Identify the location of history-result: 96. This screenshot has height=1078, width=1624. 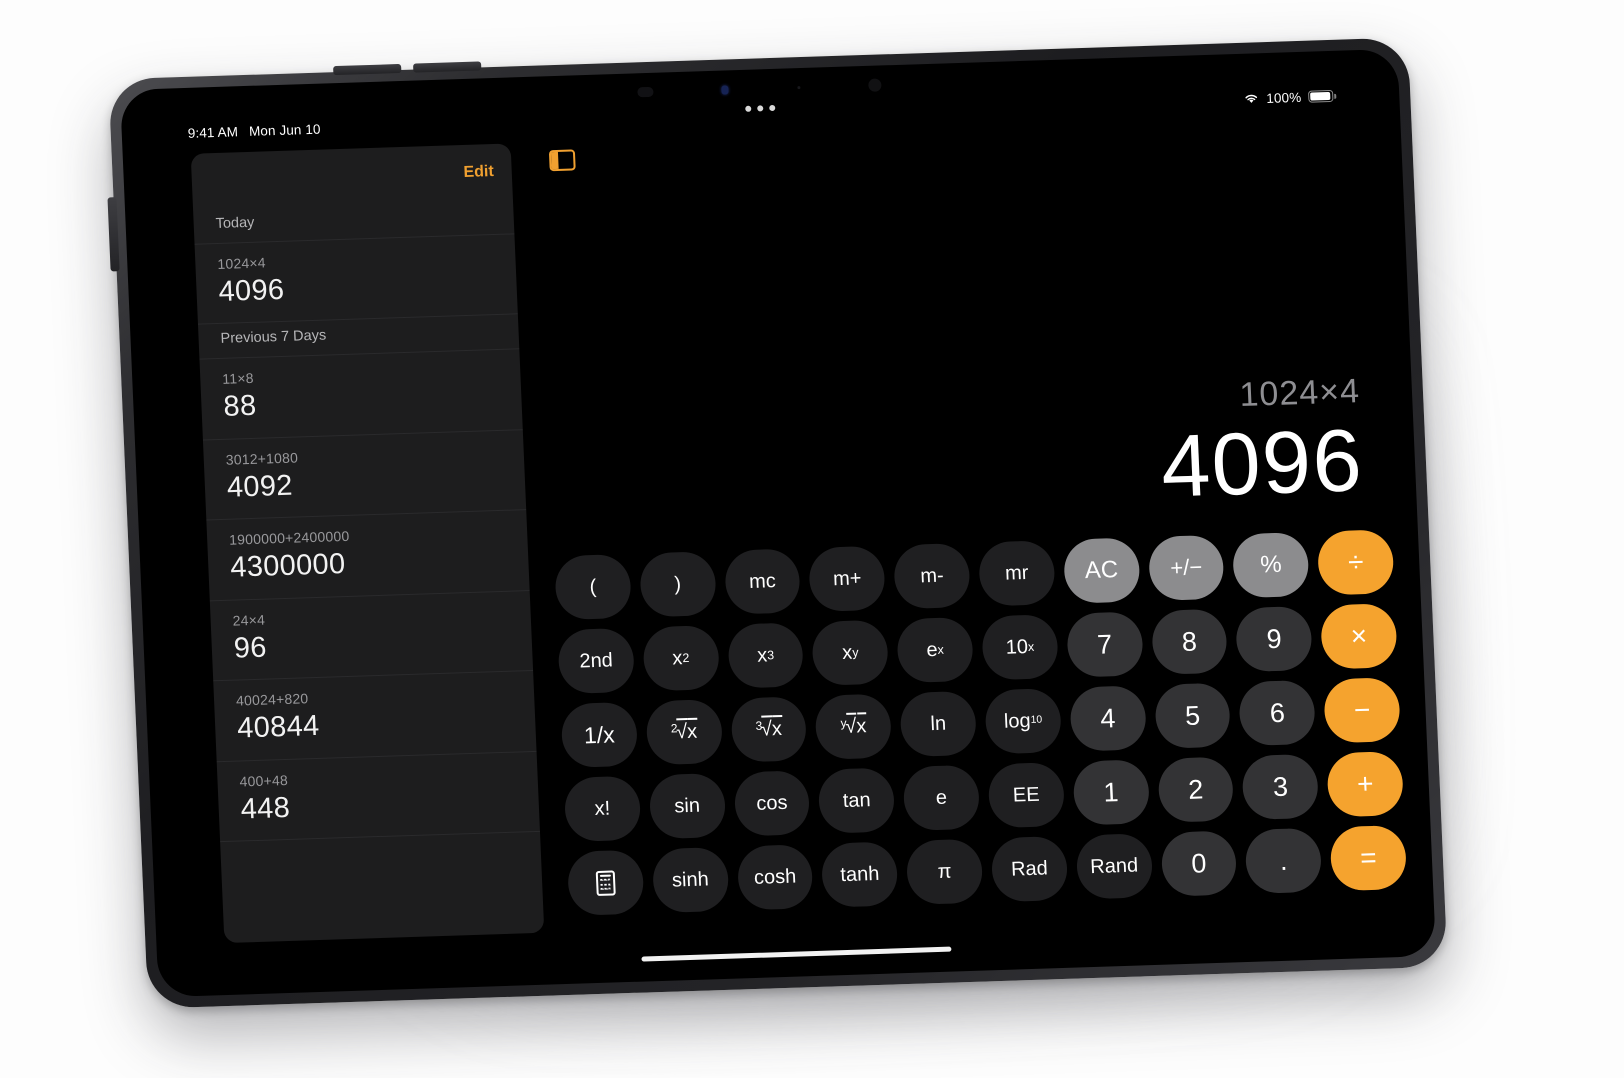
(250, 648).